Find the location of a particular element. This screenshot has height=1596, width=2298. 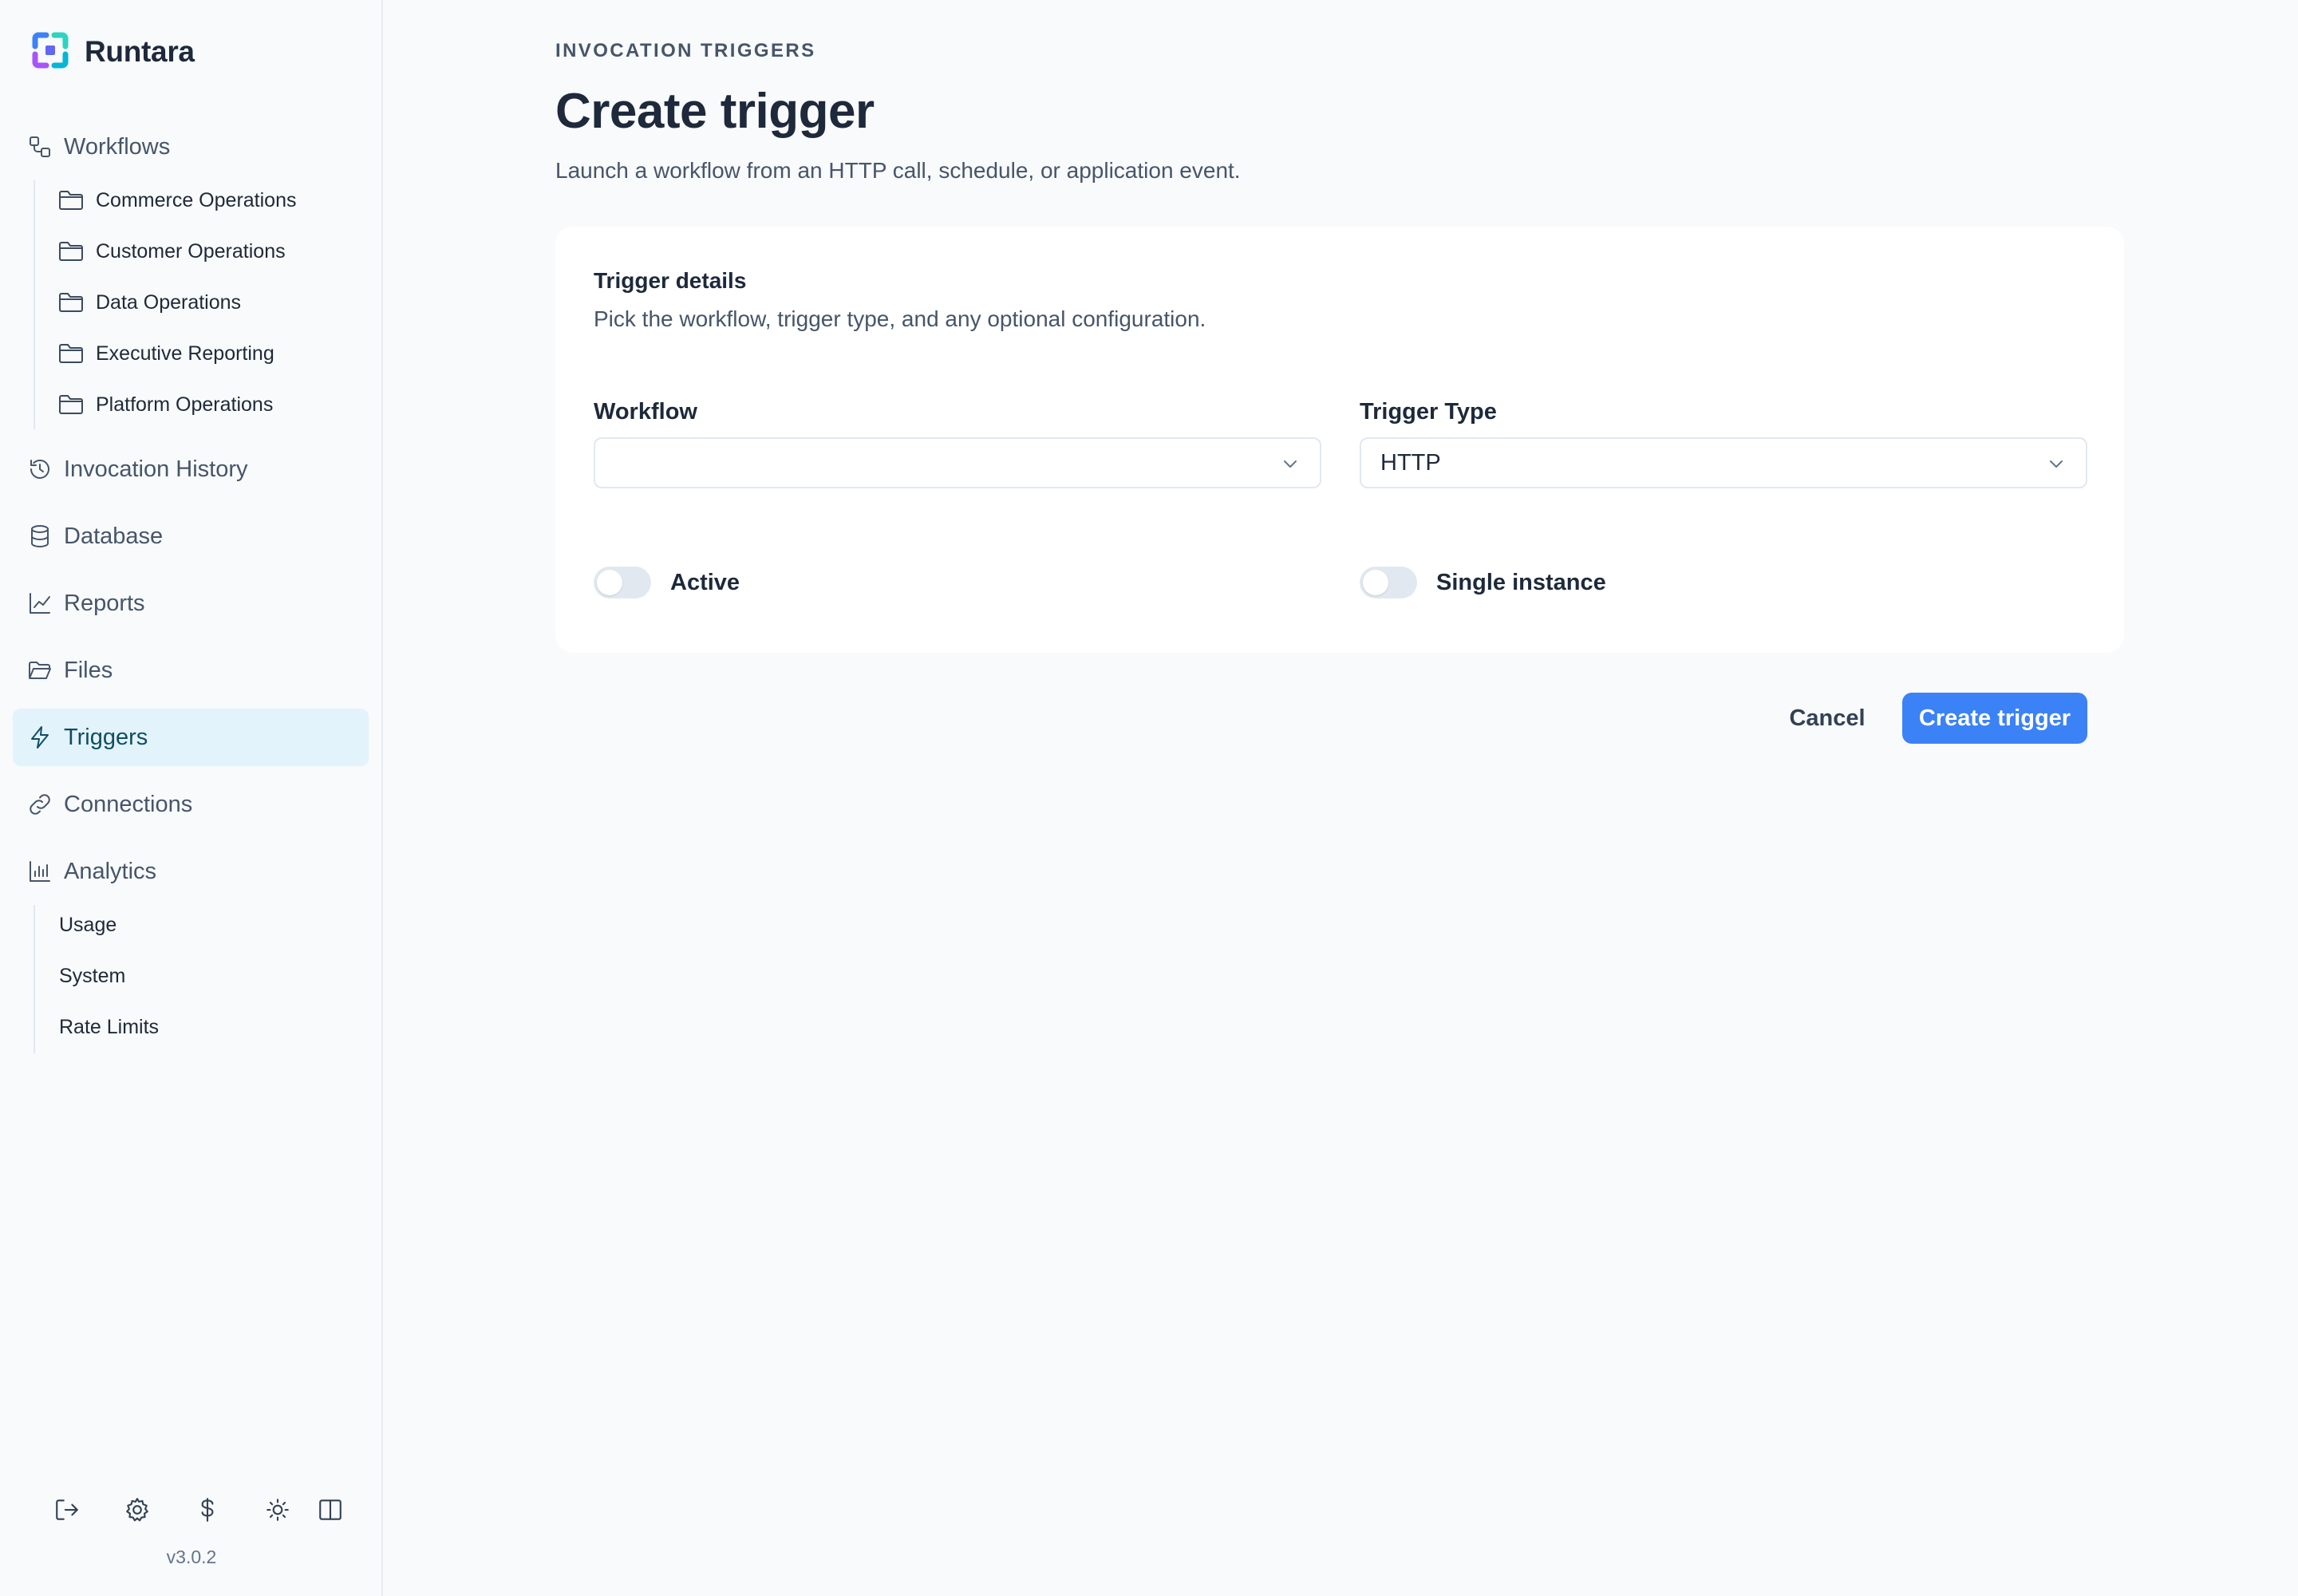

folder-executive-reporting: Executive Reporting is located at coordinates (166, 353).